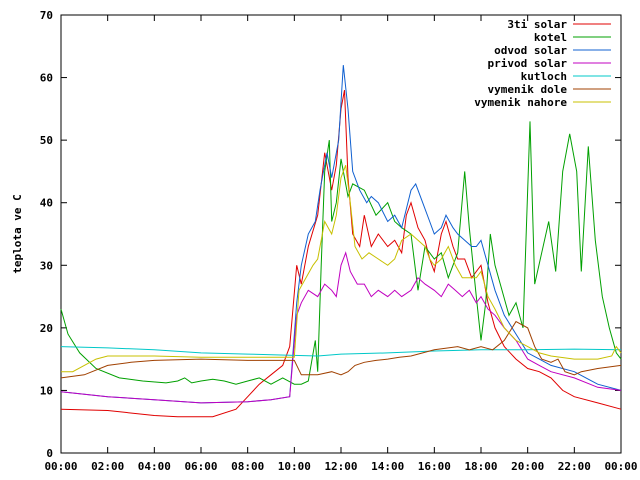  Describe the element at coordinates (49, 453) in the screenshot. I see `y-tick-label: 0` at that location.